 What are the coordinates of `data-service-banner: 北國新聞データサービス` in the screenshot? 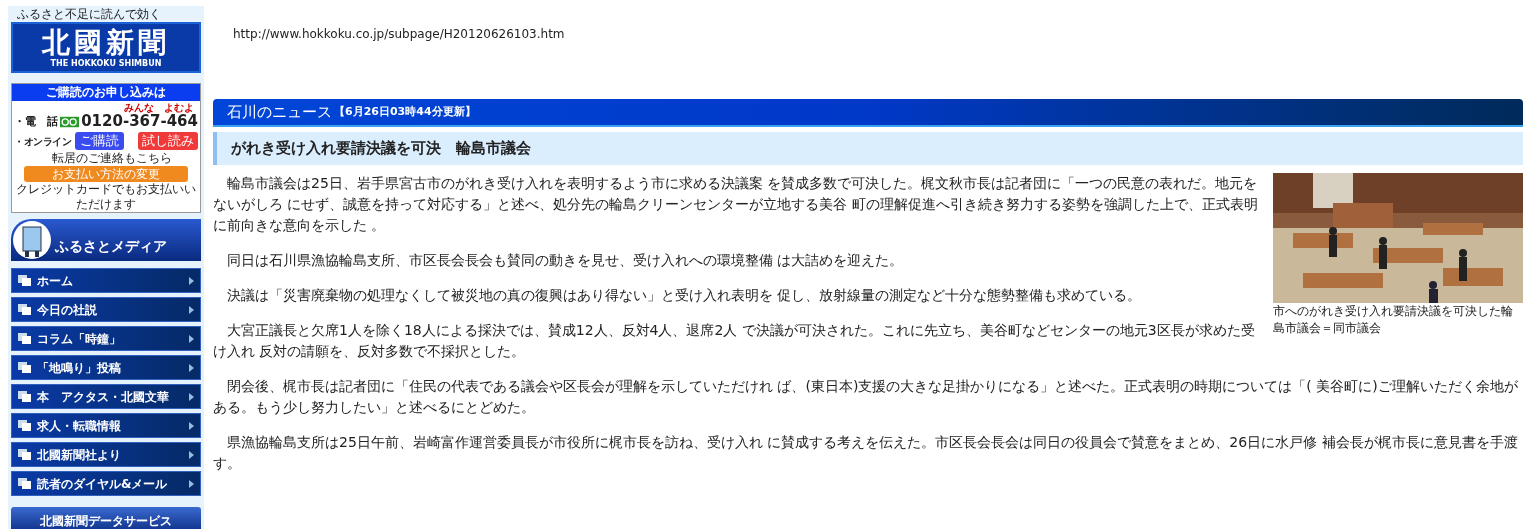 It's located at (106, 518).